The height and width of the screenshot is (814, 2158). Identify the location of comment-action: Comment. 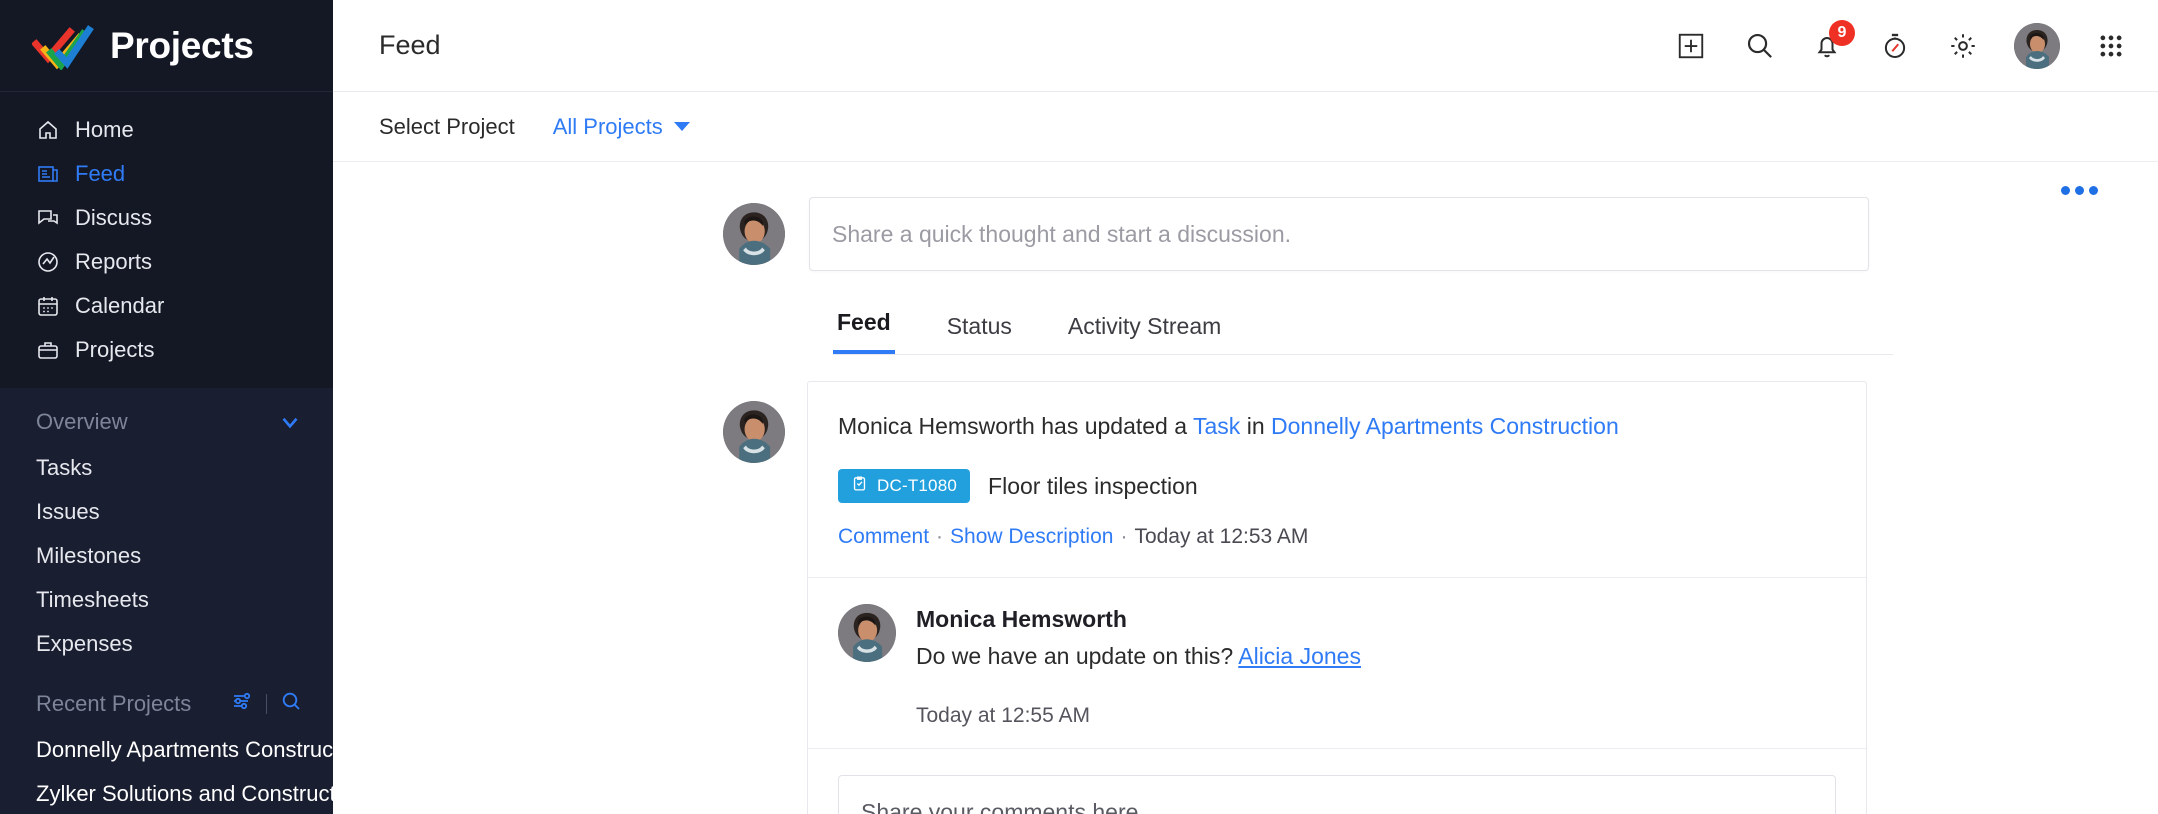
(883, 536).